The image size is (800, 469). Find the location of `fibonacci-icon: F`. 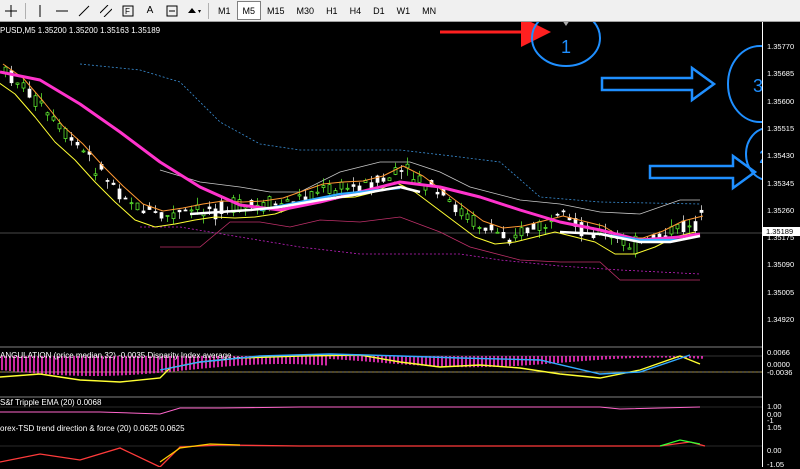

fibonacci-icon: F is located at coordinates (128, 11).